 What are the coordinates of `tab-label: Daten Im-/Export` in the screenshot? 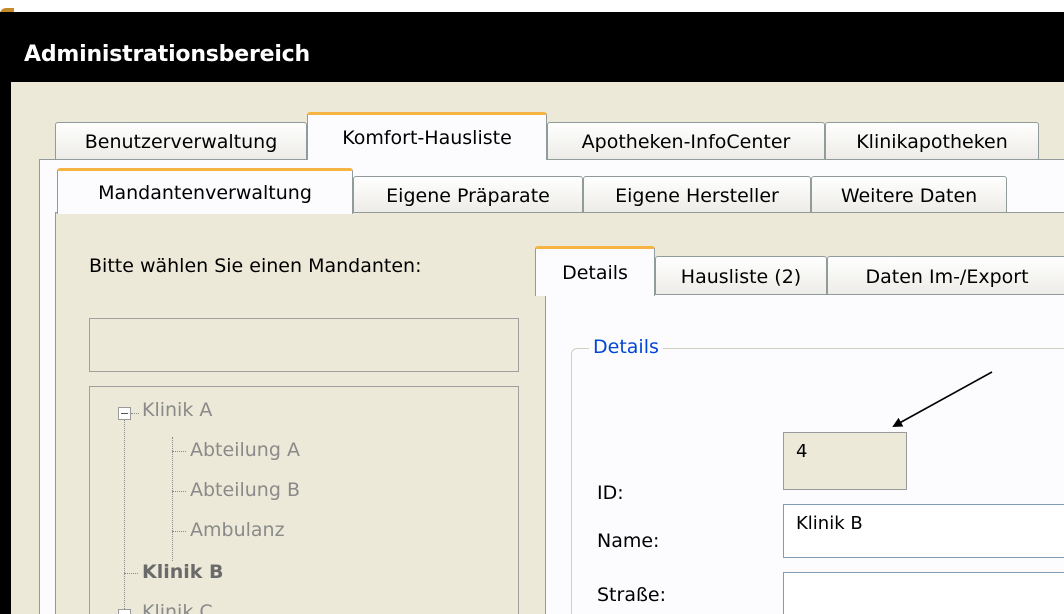 It's located at (947, 276).